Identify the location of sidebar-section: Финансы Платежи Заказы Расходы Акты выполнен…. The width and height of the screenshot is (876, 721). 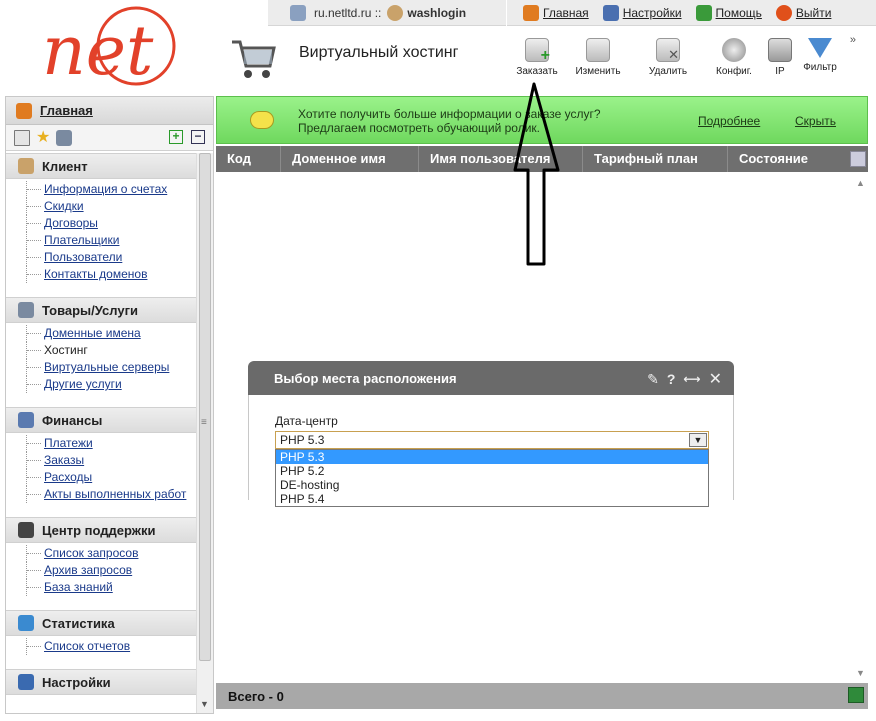
(101, 457).